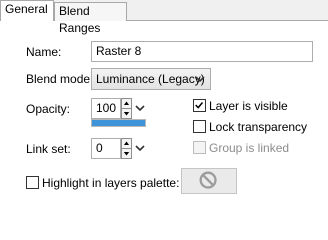 This screenshot has height=240, width=328. I want to click on highlight-label: Highlight in layers palette:, so click(111, 183).